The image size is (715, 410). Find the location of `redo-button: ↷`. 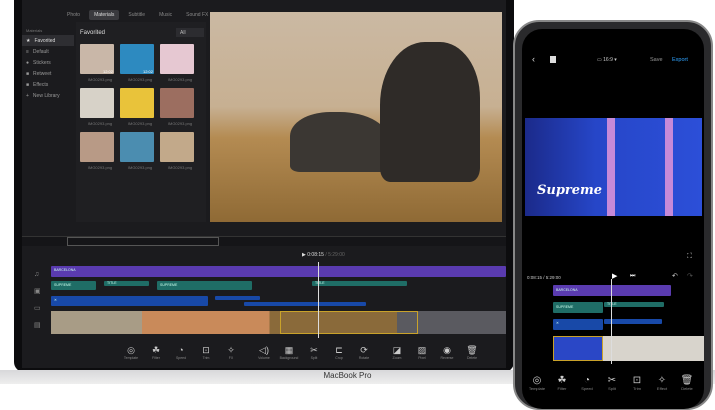

redo-button: ↷ is located at coordinates (690, 276).